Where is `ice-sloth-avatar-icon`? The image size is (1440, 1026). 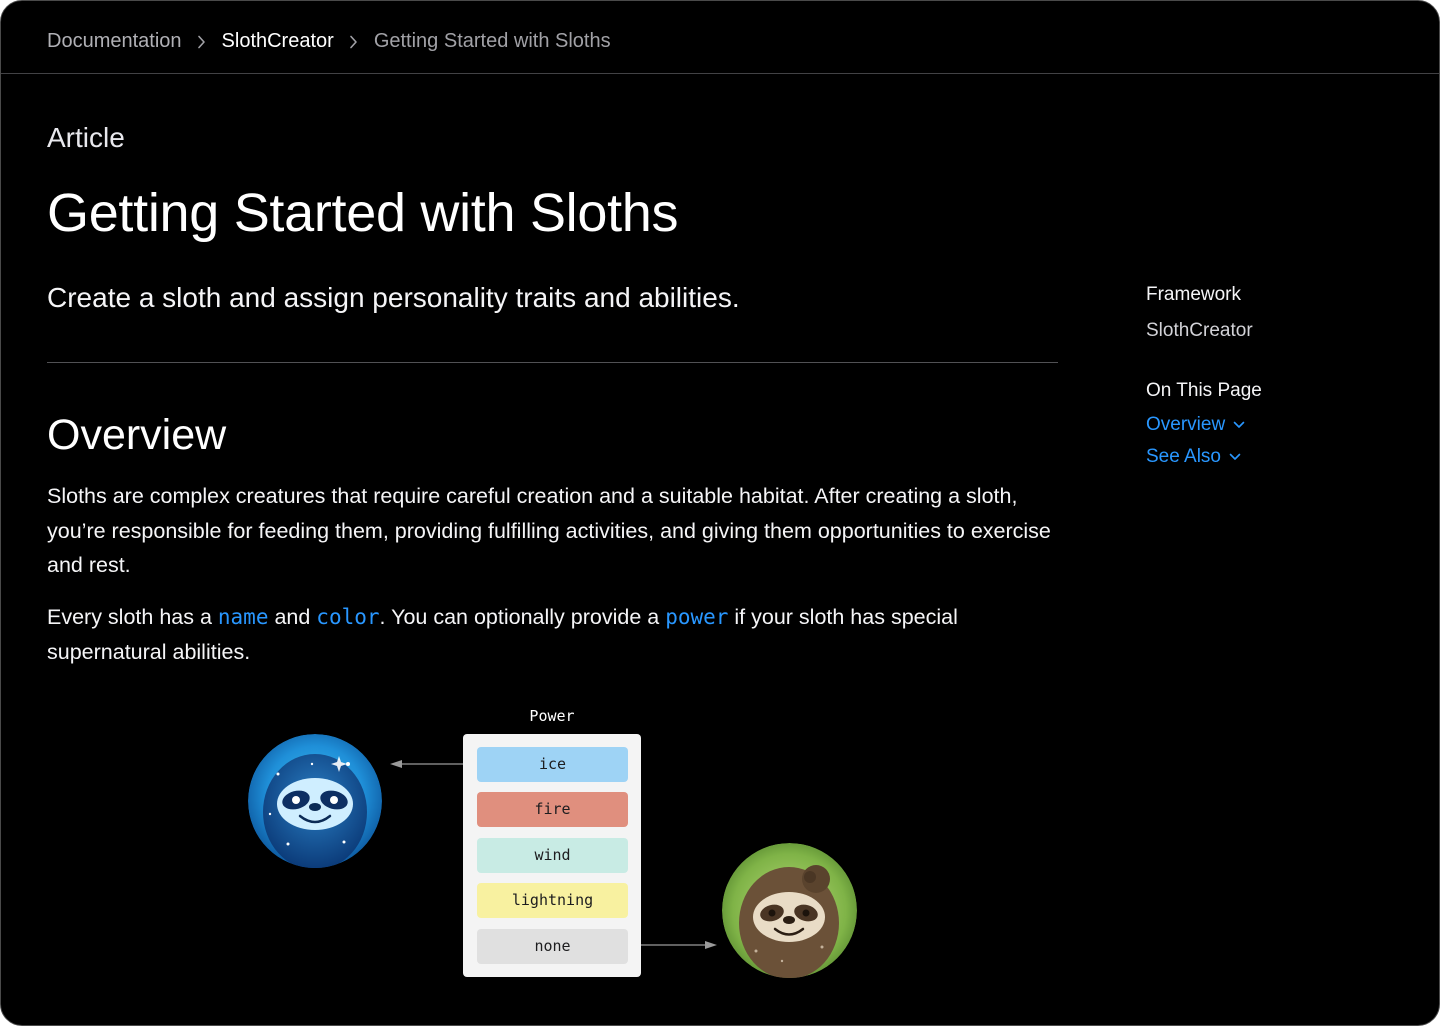
ice-sloth-avatar-icon is located at coordinates (315, 801).